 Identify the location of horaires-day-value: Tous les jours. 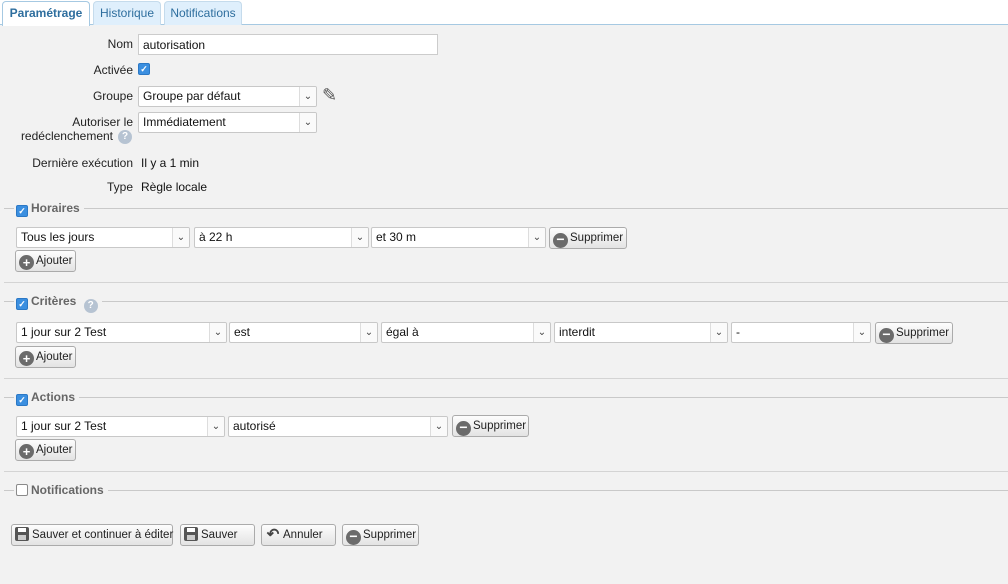
(58, 237).